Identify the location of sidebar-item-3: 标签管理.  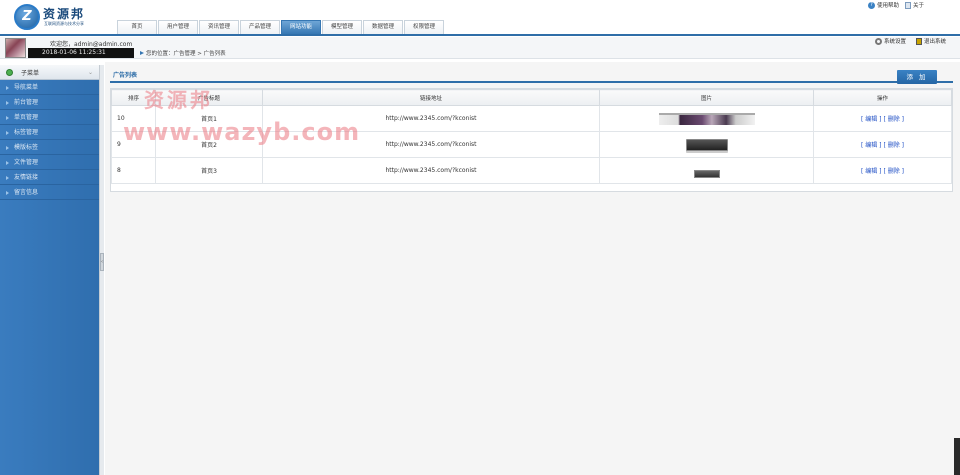
(49, 132).